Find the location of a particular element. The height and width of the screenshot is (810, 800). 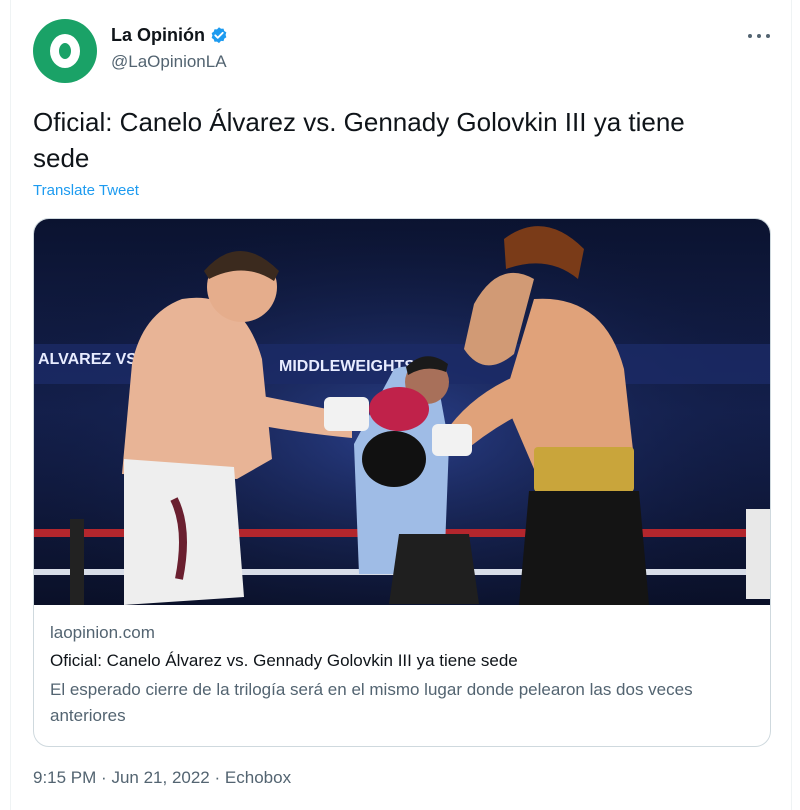

card-domain: laopinion.com is located at coordinates (102, 632).